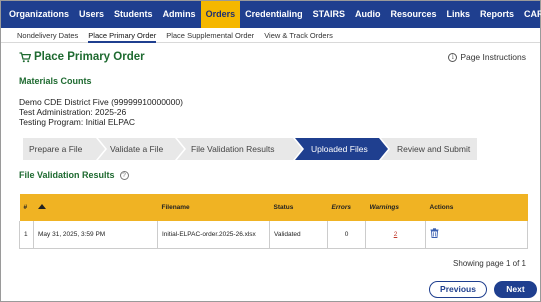 The width and height of the screenshot is (541, 302). Describe the element at coordinates (272, 57) in the screenshot. I see `page-header: Place Primary Order i Page Instructions` at that location.